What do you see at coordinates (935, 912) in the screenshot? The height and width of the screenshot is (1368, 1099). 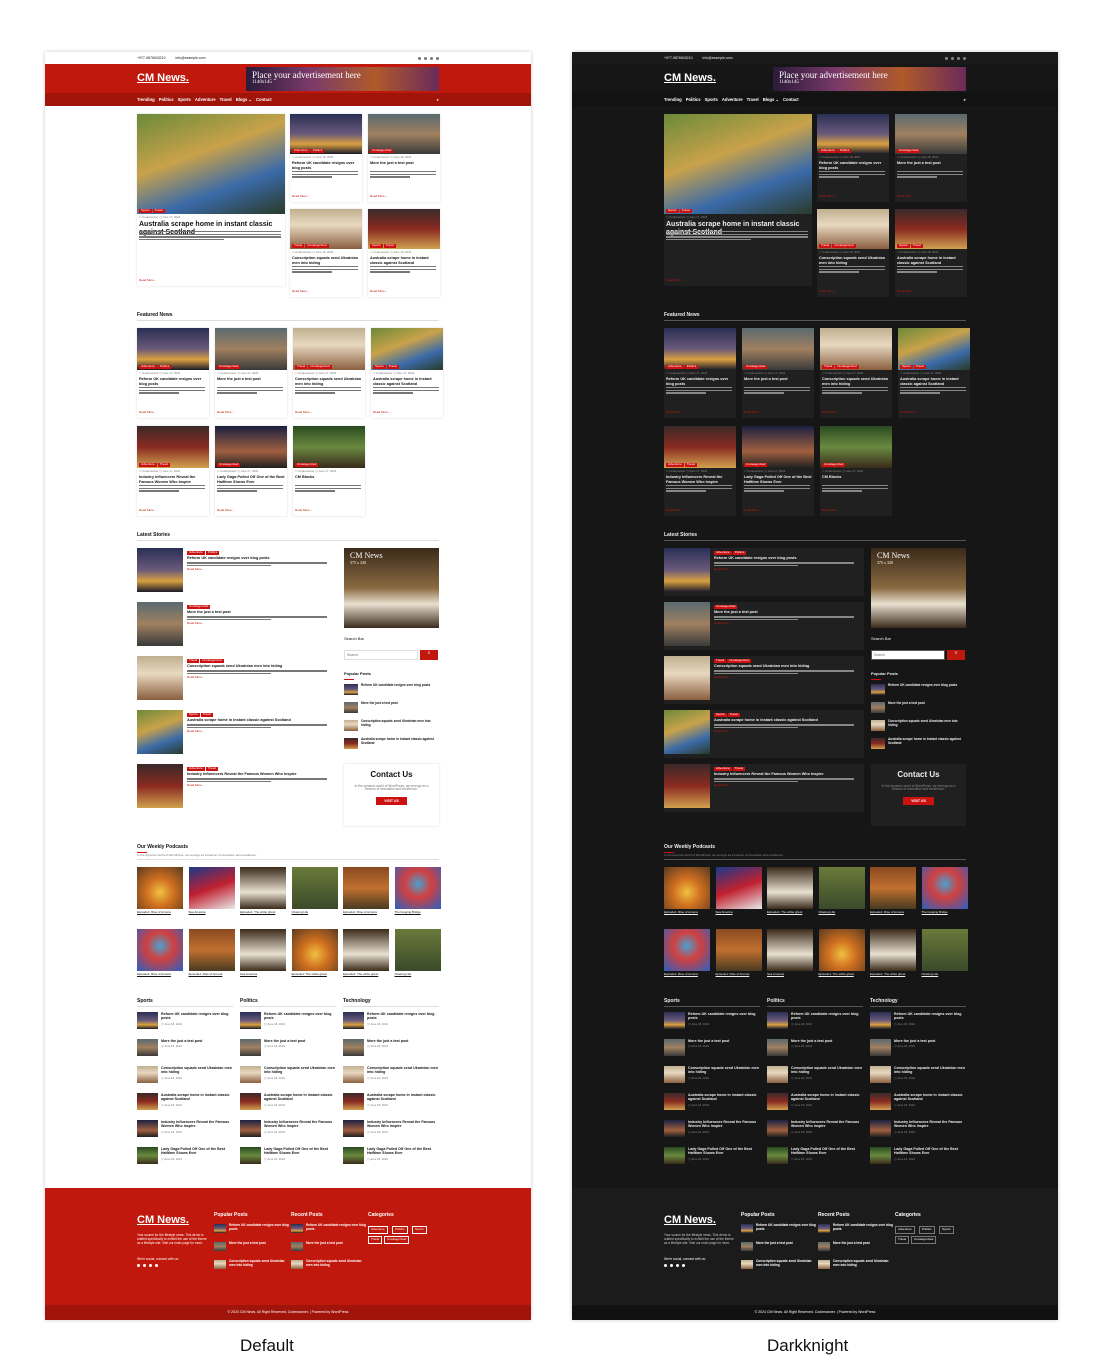 I see `podcast-title: The hanging Bridge` at bounding box center [935, 912].